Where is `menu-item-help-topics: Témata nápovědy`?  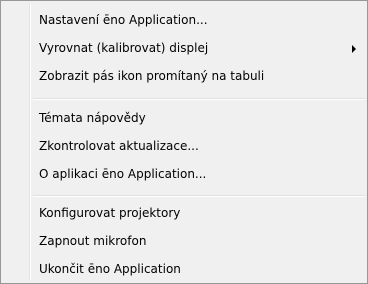
menu-item-help-topics: Témata nápovědy is located at coordinates (184, 118).